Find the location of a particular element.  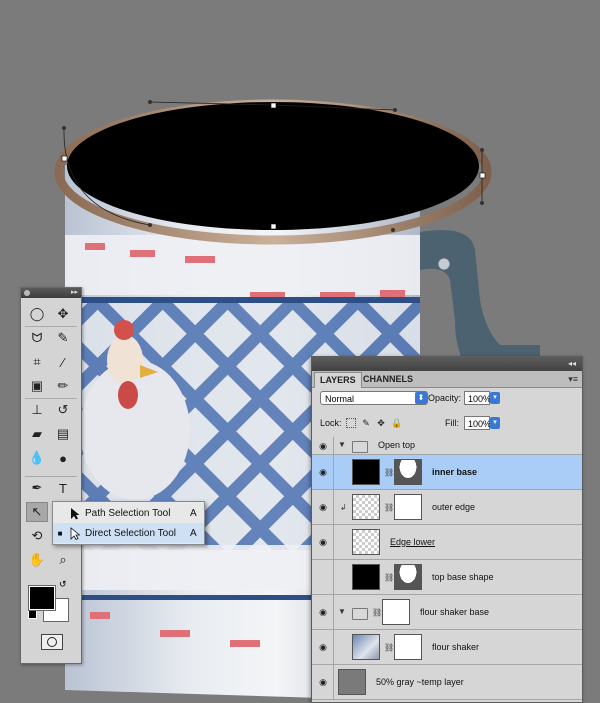

lasso-tool-icon: ᗢ is located at coordinates (37, 338).